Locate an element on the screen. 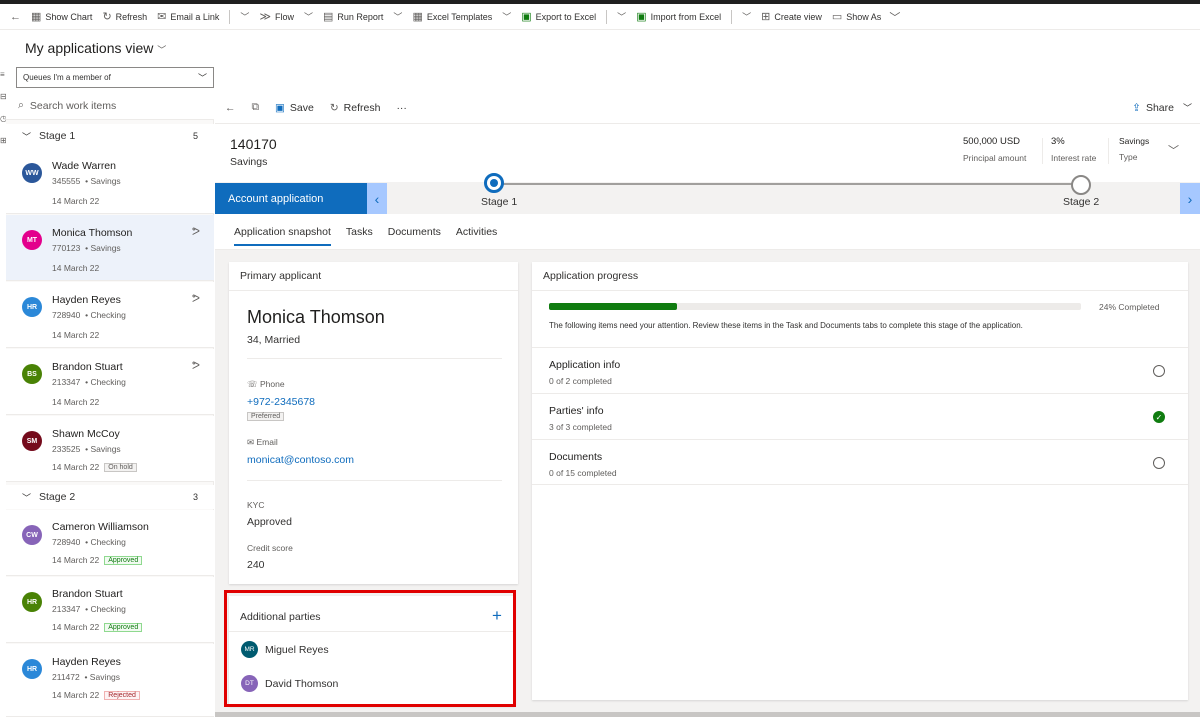 This screenshot has height=717, width=1200. chevron-right-icon: › is located at coordinates (1190, 198).